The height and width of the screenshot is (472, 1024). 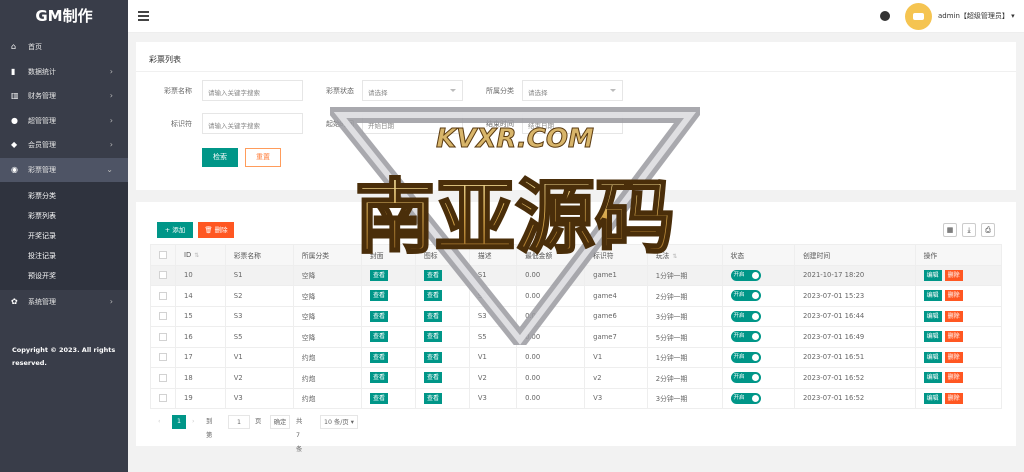 I want to click on avatar, so click(x=918, y=16).